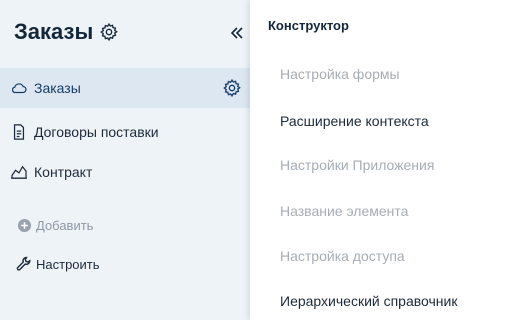 This screenshot has height=320, width=508. Describe the element at coordinates (19, 88) in the screenshot. I see `cloud-icon` at that location.